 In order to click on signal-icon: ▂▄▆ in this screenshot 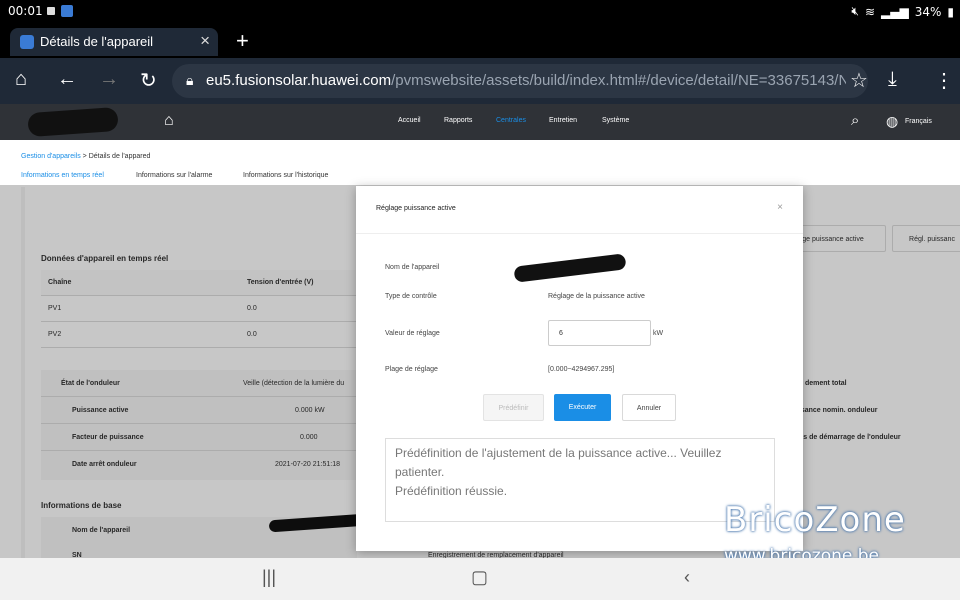, I will do `click(895, 11)`.